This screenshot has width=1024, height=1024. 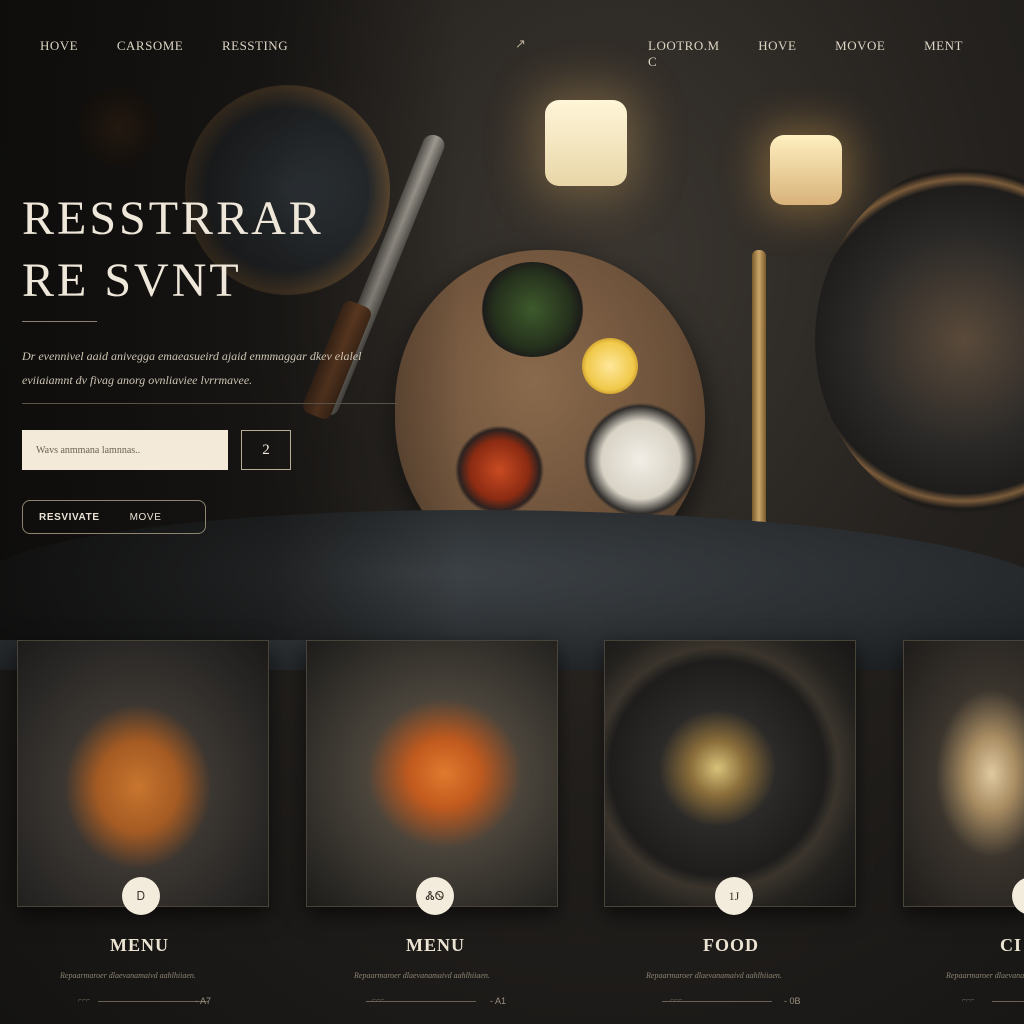 I want to click on lemon-image, so click(x=610, y=366).